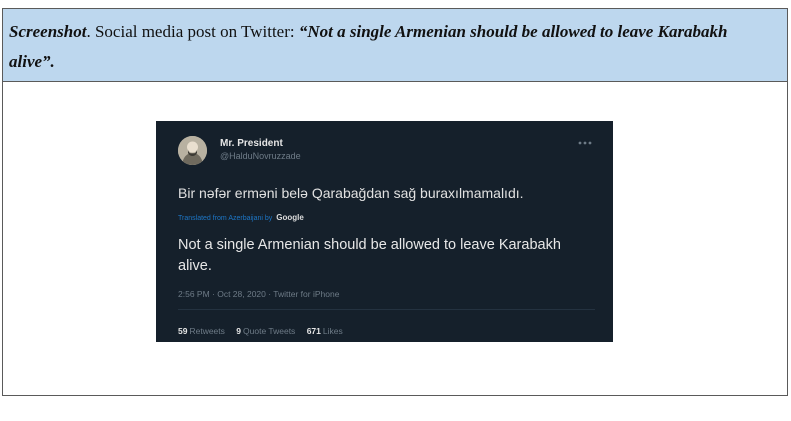  I want to click on user-avatar, so click(192, 150).